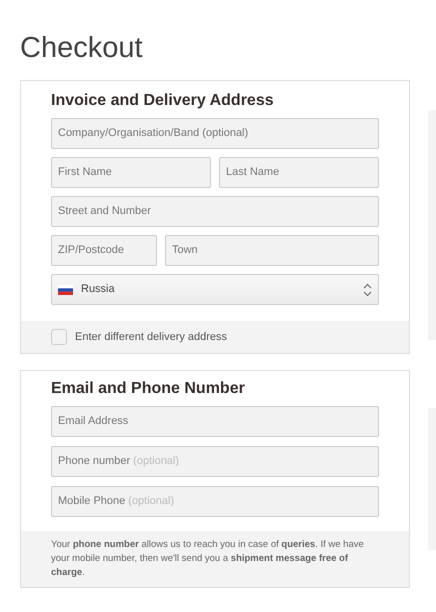 Image resolution: width=436 pixels, height=612 pixels. Describe the element at coordinates (215, 421) in the screenshot. I see `input-field: Email Address` at that location.